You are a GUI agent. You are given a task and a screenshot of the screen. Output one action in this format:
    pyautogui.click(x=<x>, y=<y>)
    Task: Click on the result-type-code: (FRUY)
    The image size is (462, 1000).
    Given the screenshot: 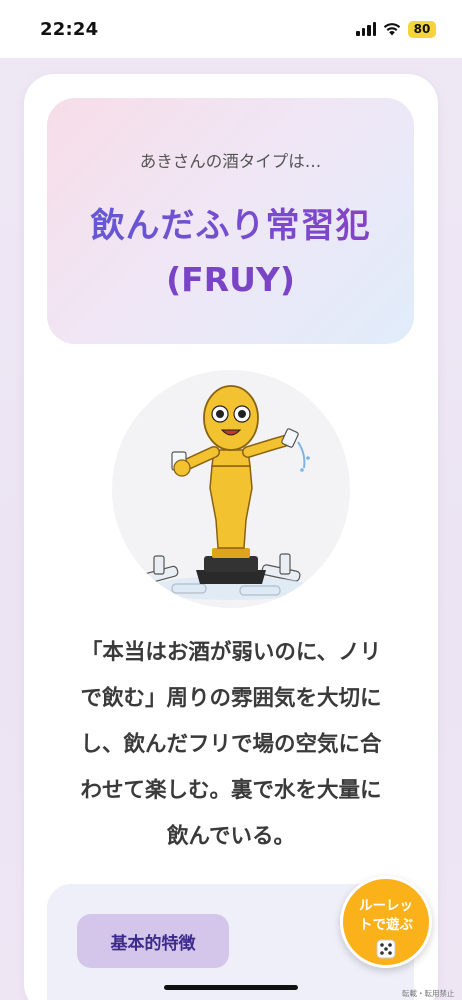 What is the action you would take?
    pyautogui.click(x=230, y=279)
    